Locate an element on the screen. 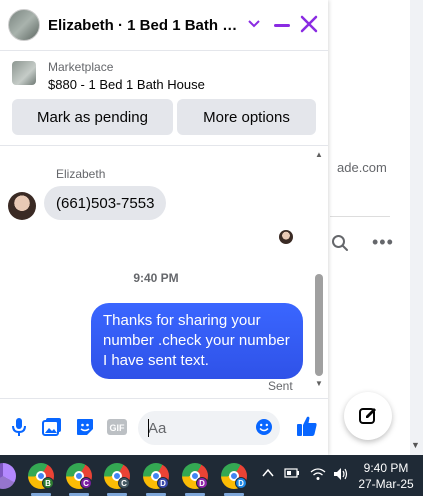 Image resolution: width=423 pixels, height=496 pixels. new-message-button is located at coordinates (368, 416).